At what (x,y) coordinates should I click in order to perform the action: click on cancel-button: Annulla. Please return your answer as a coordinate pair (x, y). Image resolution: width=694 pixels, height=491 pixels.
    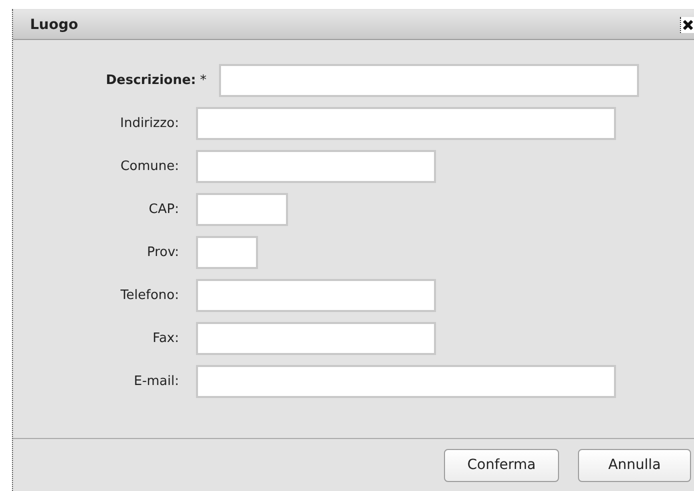
    Looking at the image, I should click on (634, 465).